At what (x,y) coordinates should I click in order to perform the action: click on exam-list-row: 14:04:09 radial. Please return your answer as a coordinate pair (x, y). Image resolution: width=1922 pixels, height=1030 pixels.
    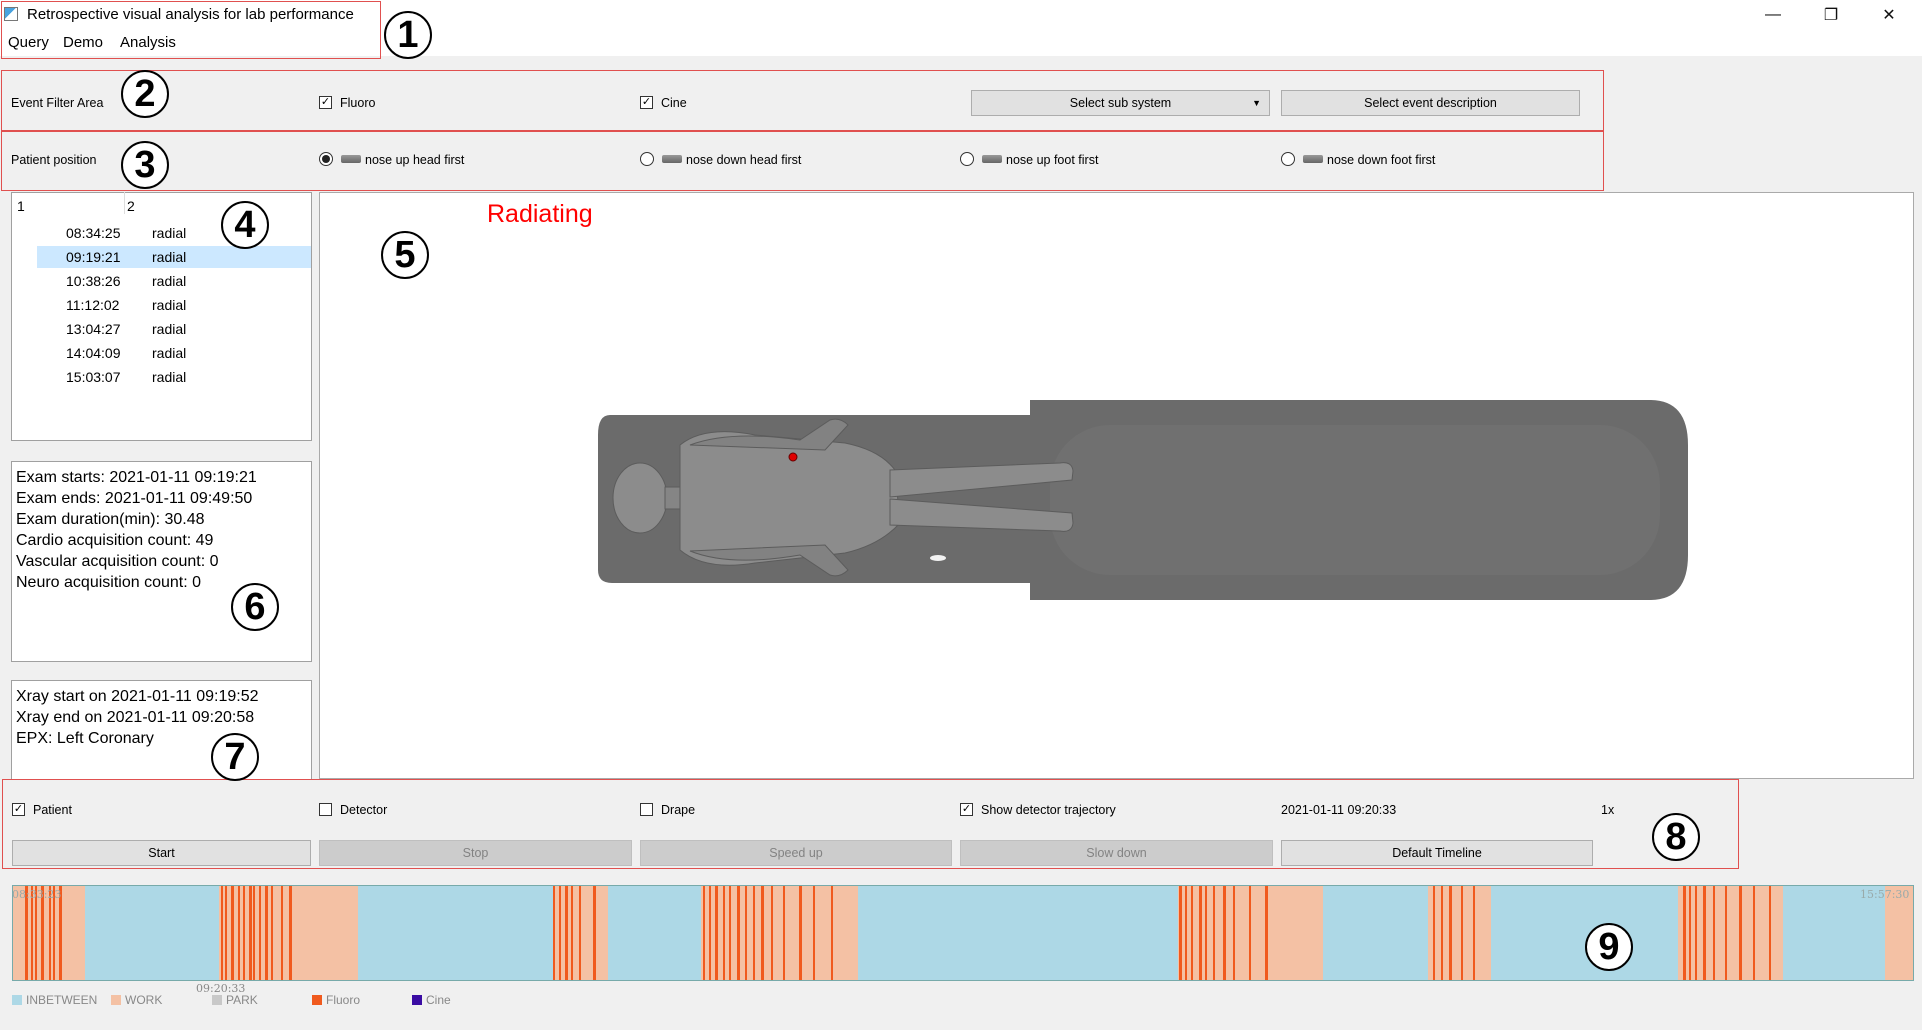
    Looking at the image, I should click on (174, 353).